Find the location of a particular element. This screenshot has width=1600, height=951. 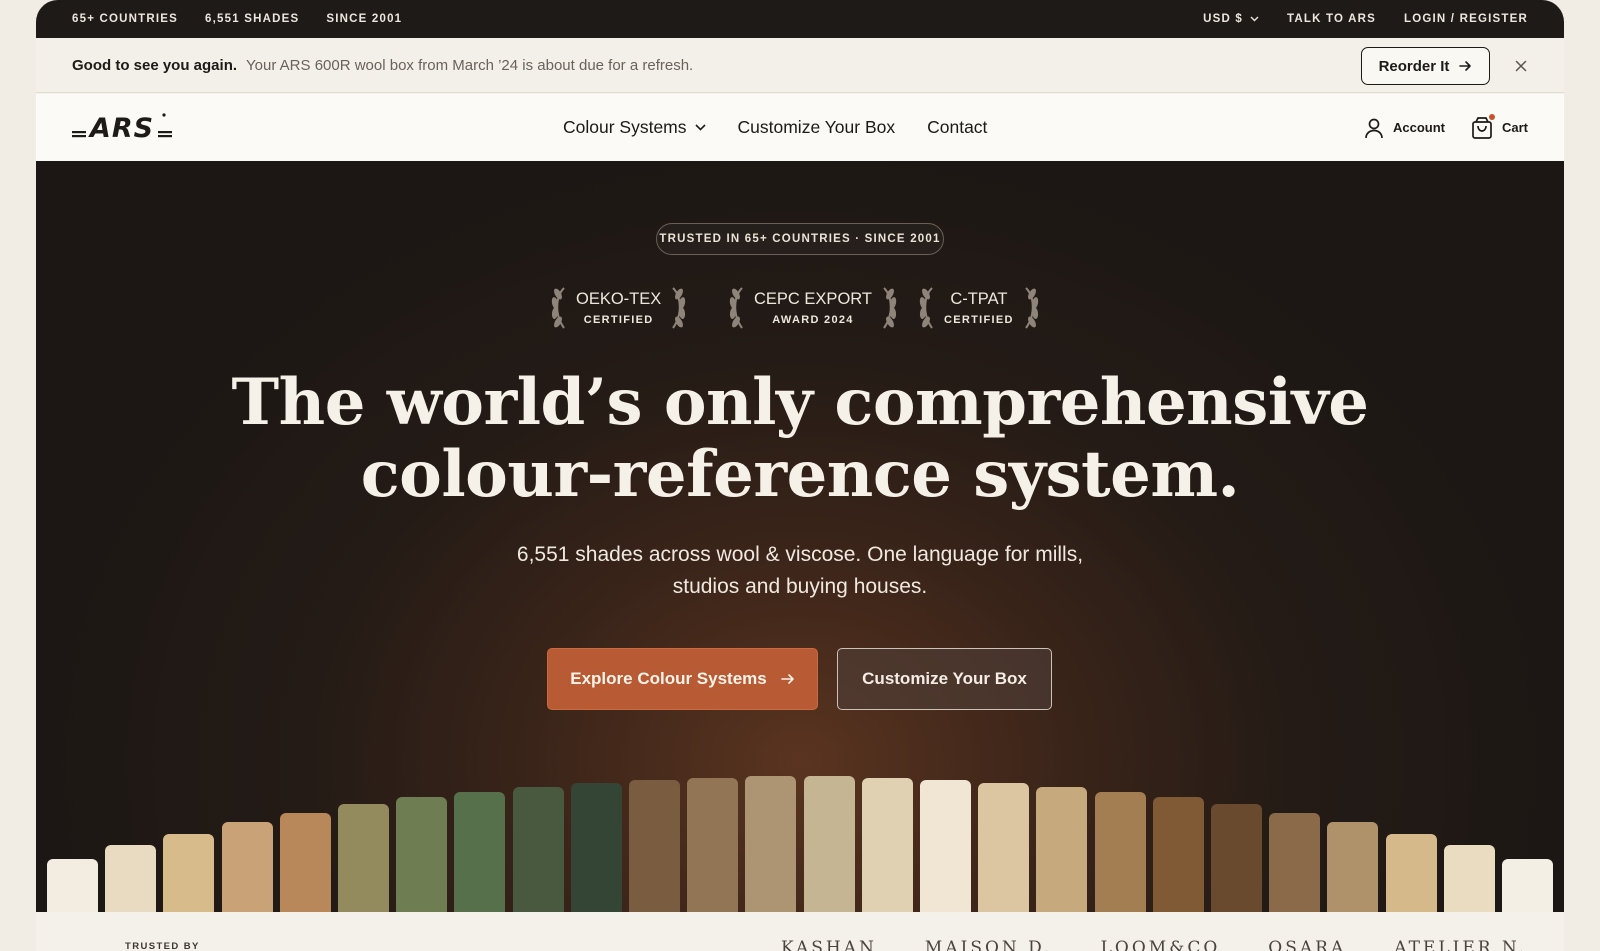

banner-greeting: Good to see you again. is located at coordinates (155, 65).